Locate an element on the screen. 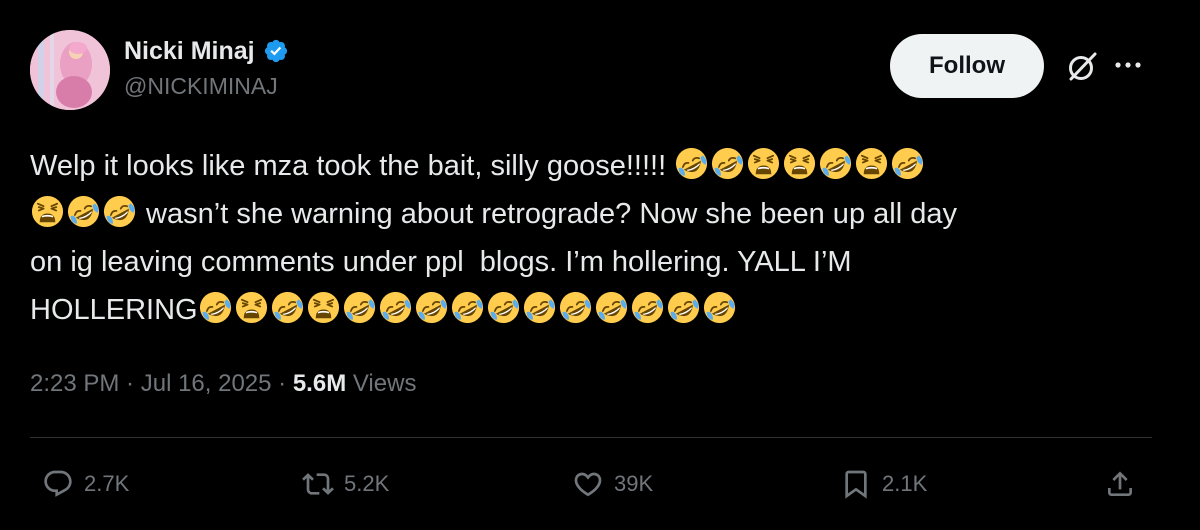 This screenshot has width=1200, height=530. tweet-text-segment: HOLLERING is located at coordinates (114, 310).